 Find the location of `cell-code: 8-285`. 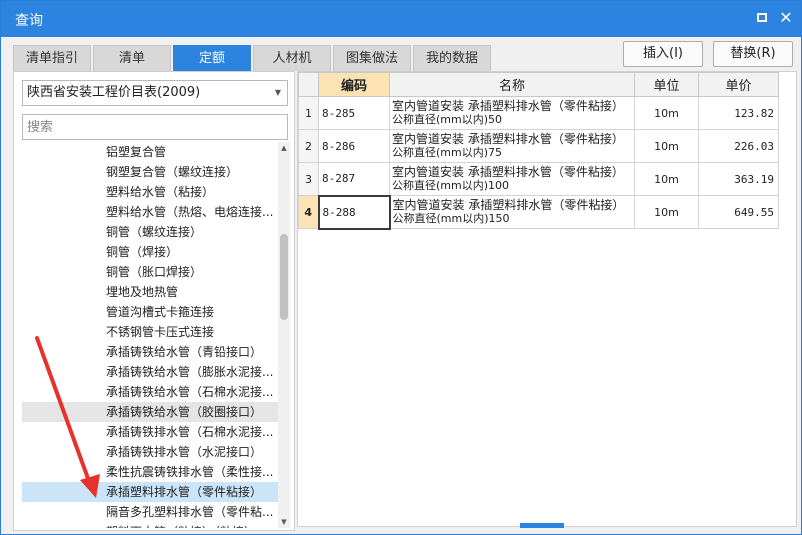

cell-code: 8-285 is located at coordinates (354, 113).